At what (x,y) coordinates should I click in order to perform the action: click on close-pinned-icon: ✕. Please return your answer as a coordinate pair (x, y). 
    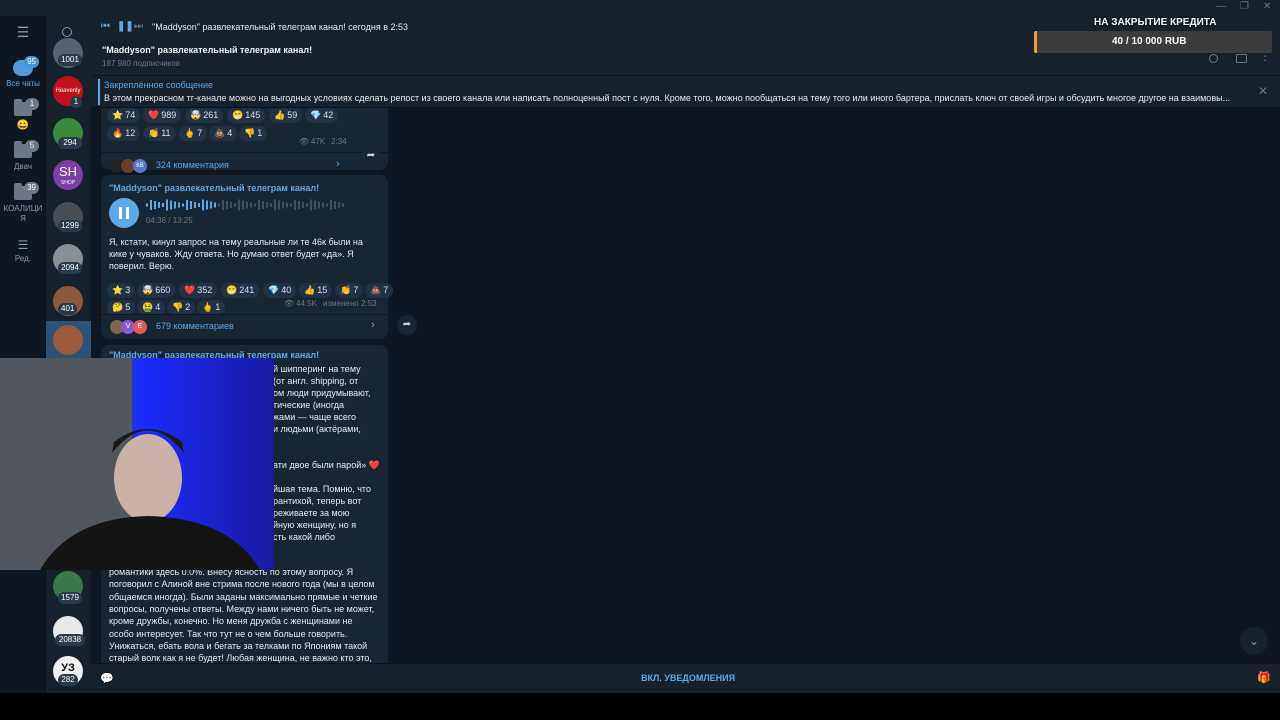
    Looking at the image, I should click on (1263, 91).